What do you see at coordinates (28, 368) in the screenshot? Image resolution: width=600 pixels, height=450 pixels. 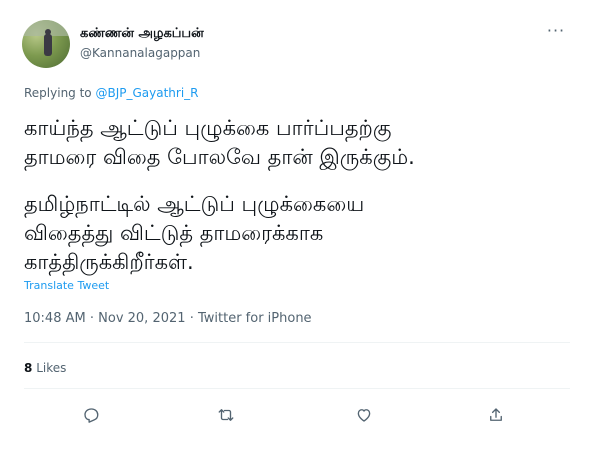 I see `likes-count: 8` at bounding box center [28, 368].